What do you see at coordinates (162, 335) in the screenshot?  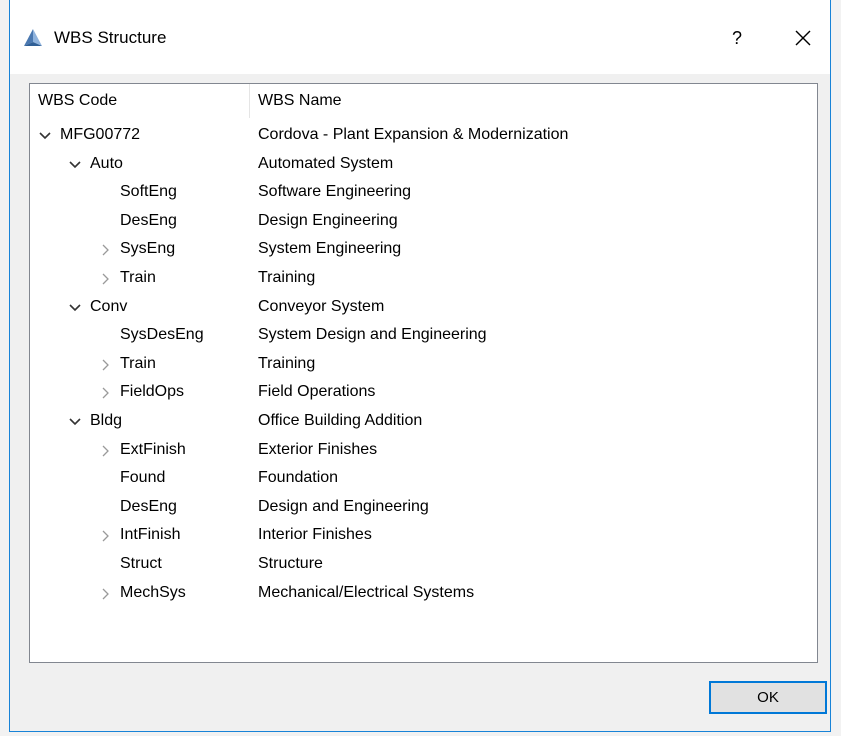 I see `wbs-code: SysDesEng` at bounding box center [162, 335].